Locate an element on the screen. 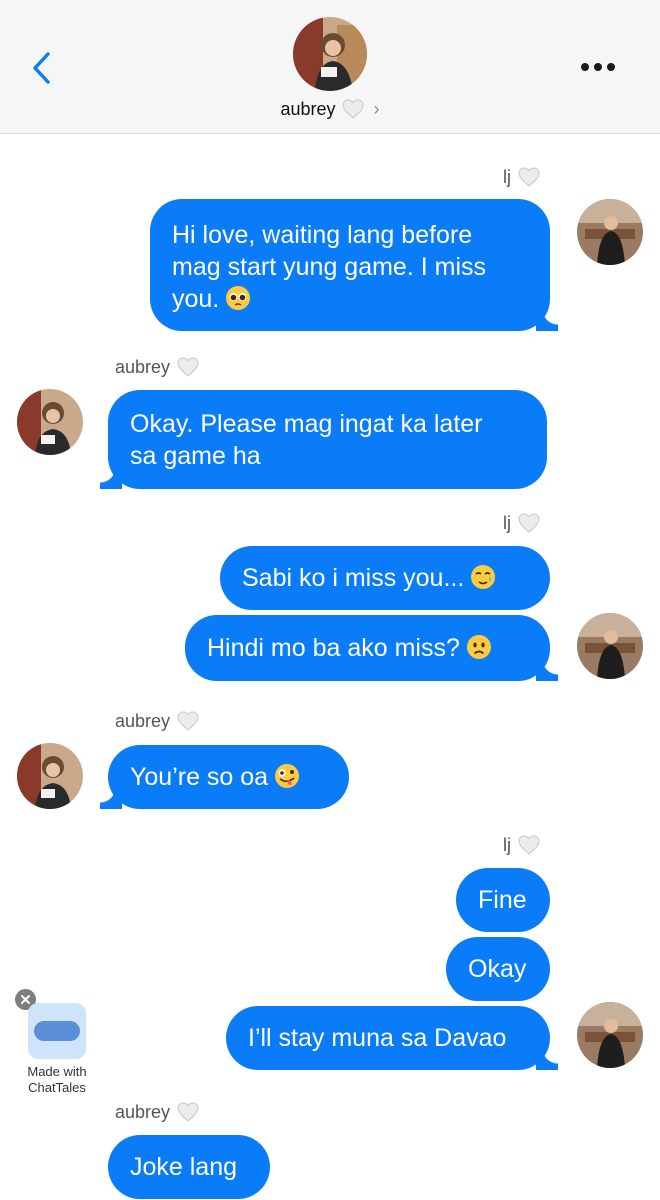 The image size is (660, 1200). zany-face-icon is located at coordinates (287, 776).